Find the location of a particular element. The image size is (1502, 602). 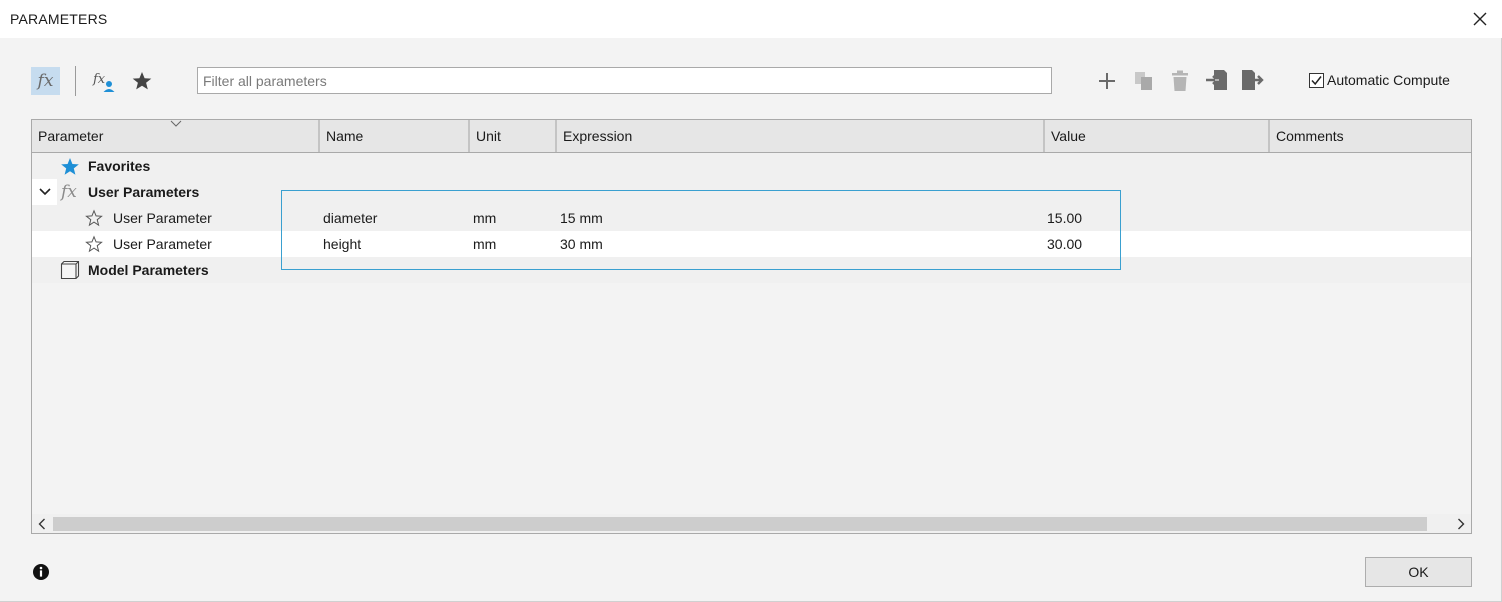

user-parameters-filter-button: fx is located at coordinates (104, 81).